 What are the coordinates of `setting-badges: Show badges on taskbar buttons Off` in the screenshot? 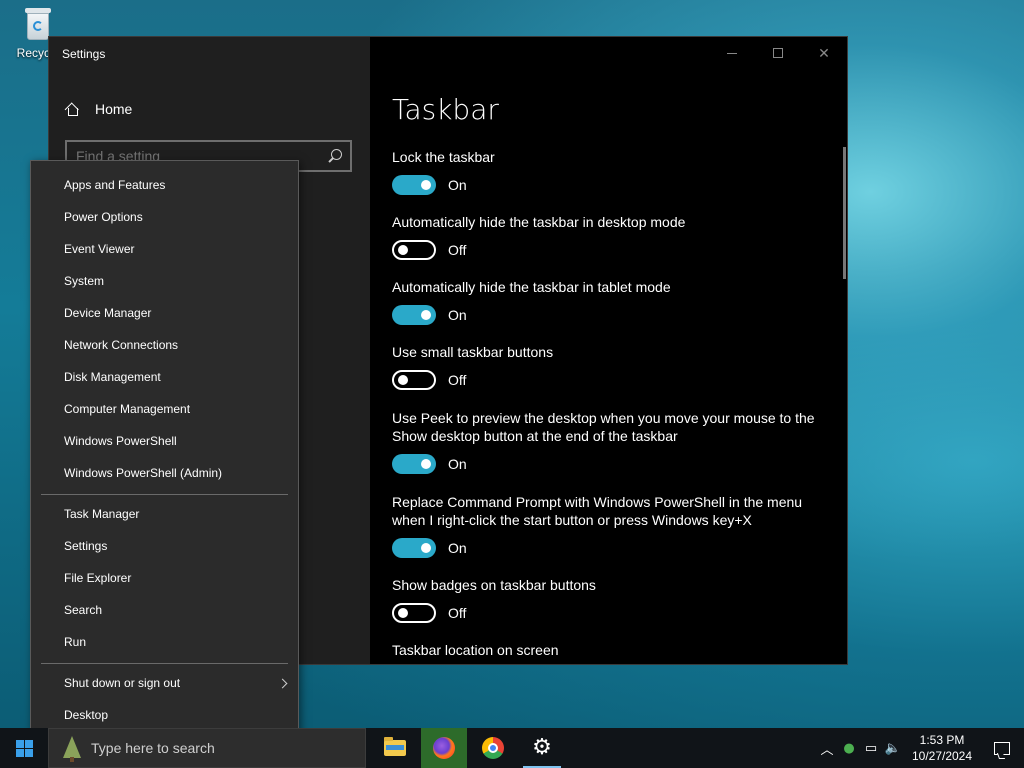 It's located at (612, 599).